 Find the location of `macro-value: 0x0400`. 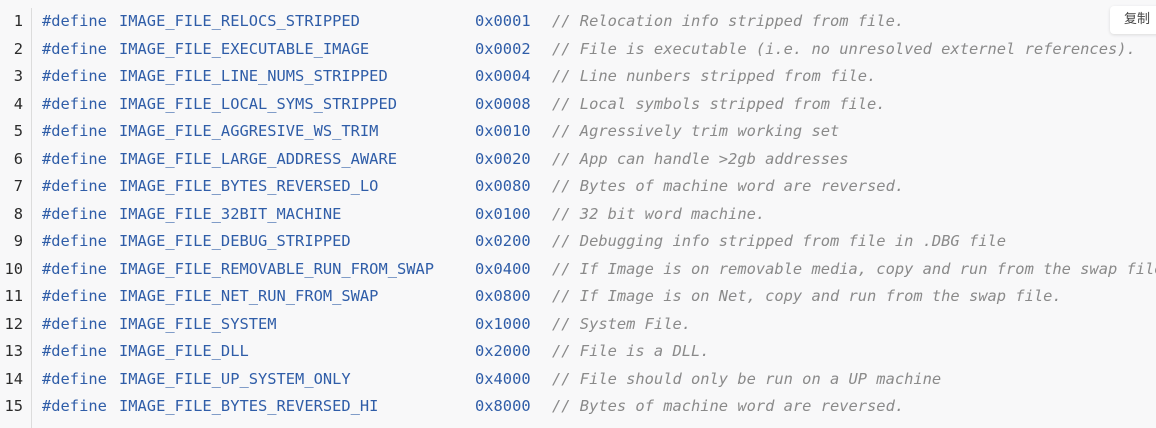

macro-value: 0x0400 is located at coordinates (503, 268).